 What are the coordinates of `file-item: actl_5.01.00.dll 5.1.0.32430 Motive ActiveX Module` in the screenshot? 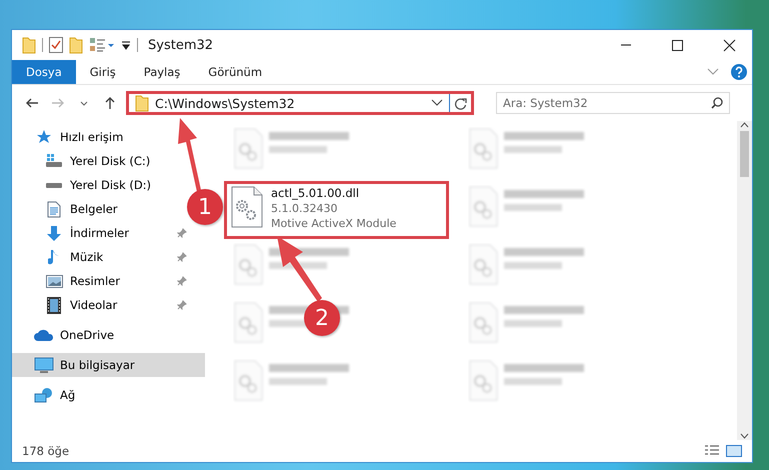 It's located at (336, 210).